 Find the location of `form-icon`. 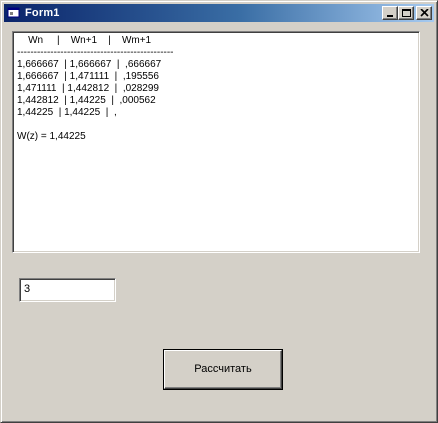

form-icon is located at coordinates (13, 12).